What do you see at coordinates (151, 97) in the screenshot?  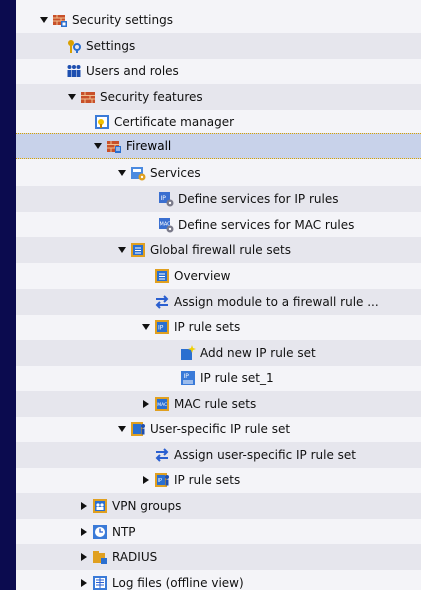 I see `tree-item-label: Security features` at bounding box center [151, 97].